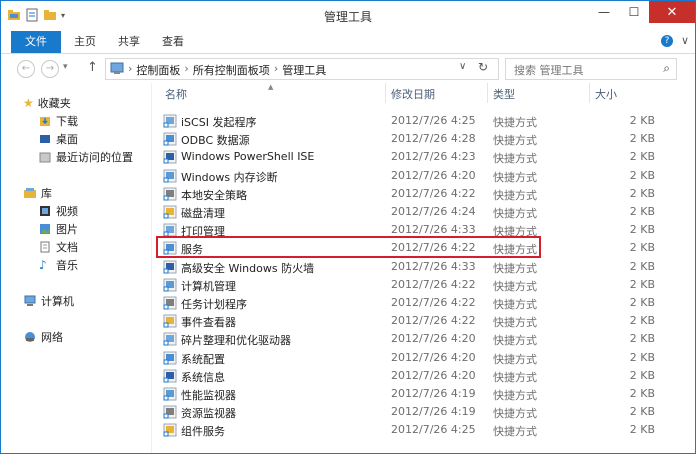 The width and height of the screenshot is (696, 454). I want to click on tab-view: 查看, so click(173, 42).